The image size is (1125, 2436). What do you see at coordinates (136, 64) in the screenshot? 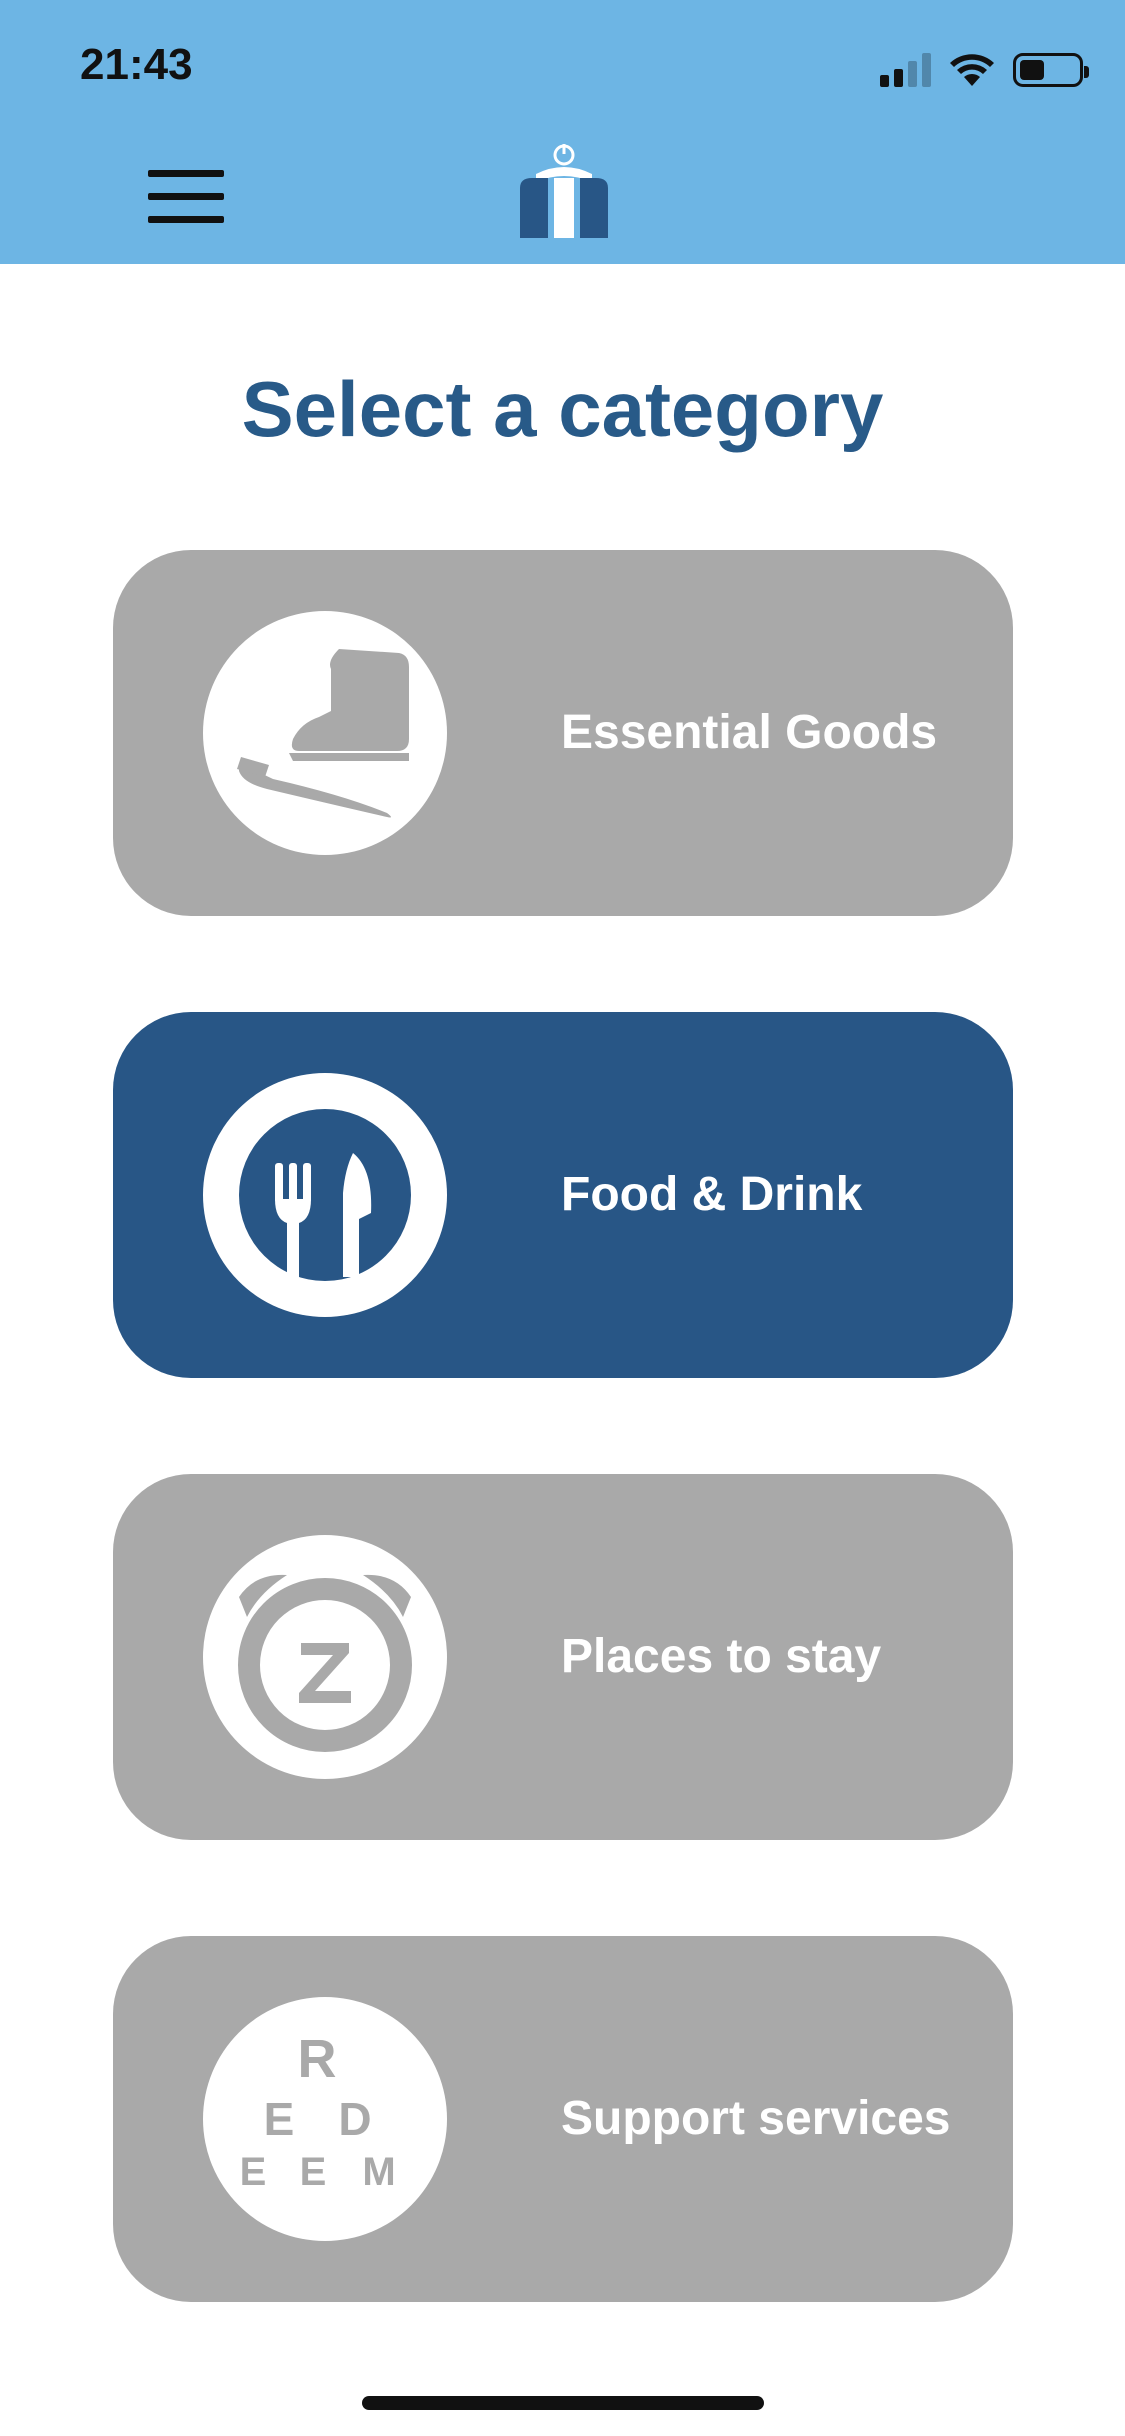
I see `status-time: 21:43` at bounding box center [136, 64].